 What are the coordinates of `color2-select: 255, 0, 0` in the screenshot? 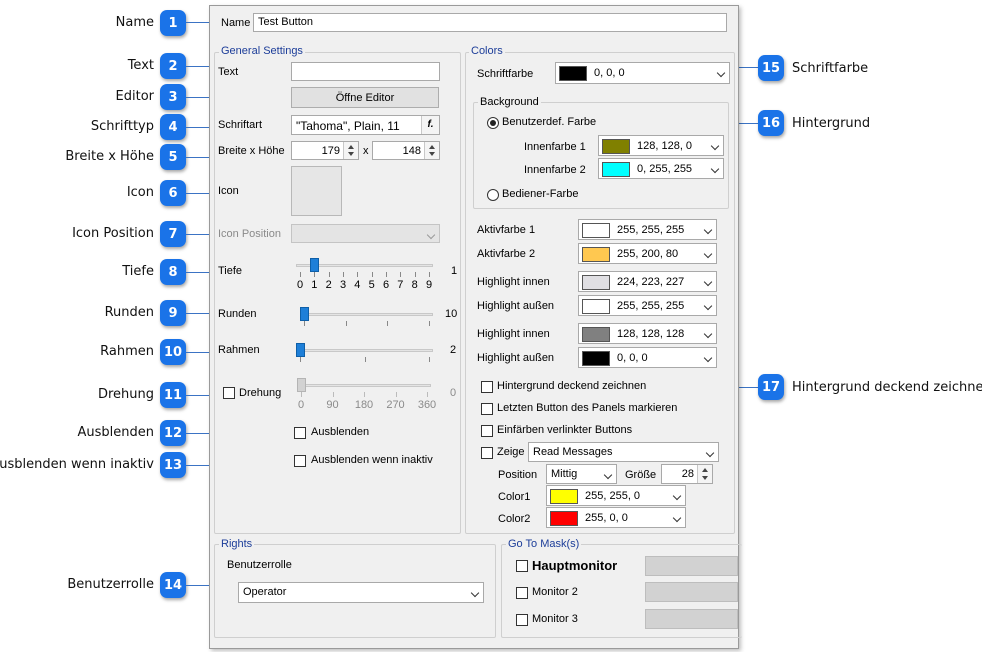 It's located at (616, 517).